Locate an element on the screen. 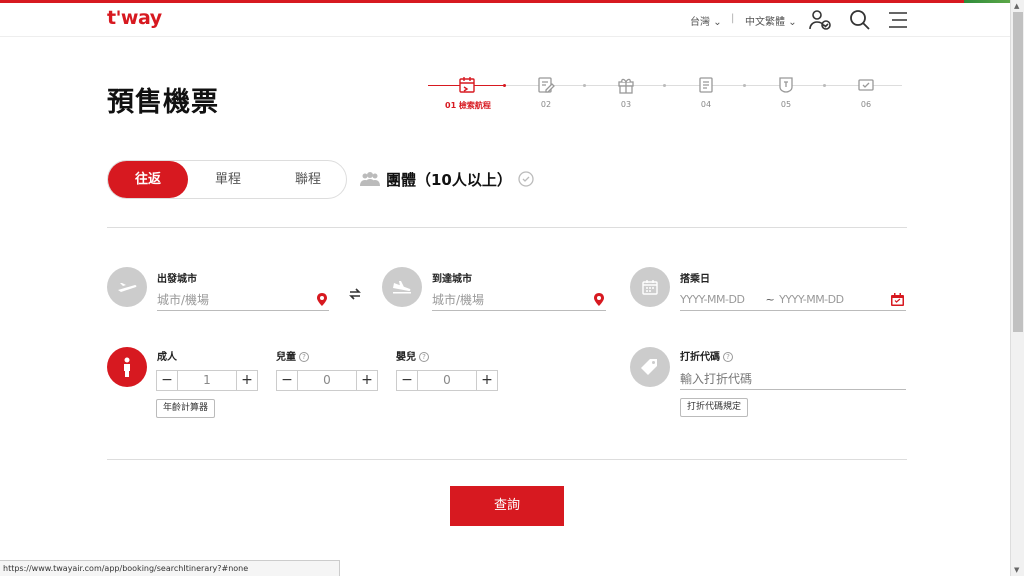 This screenshot has height=576, width=1024. adult-label: 成人 is located at coordinates (167, 357).